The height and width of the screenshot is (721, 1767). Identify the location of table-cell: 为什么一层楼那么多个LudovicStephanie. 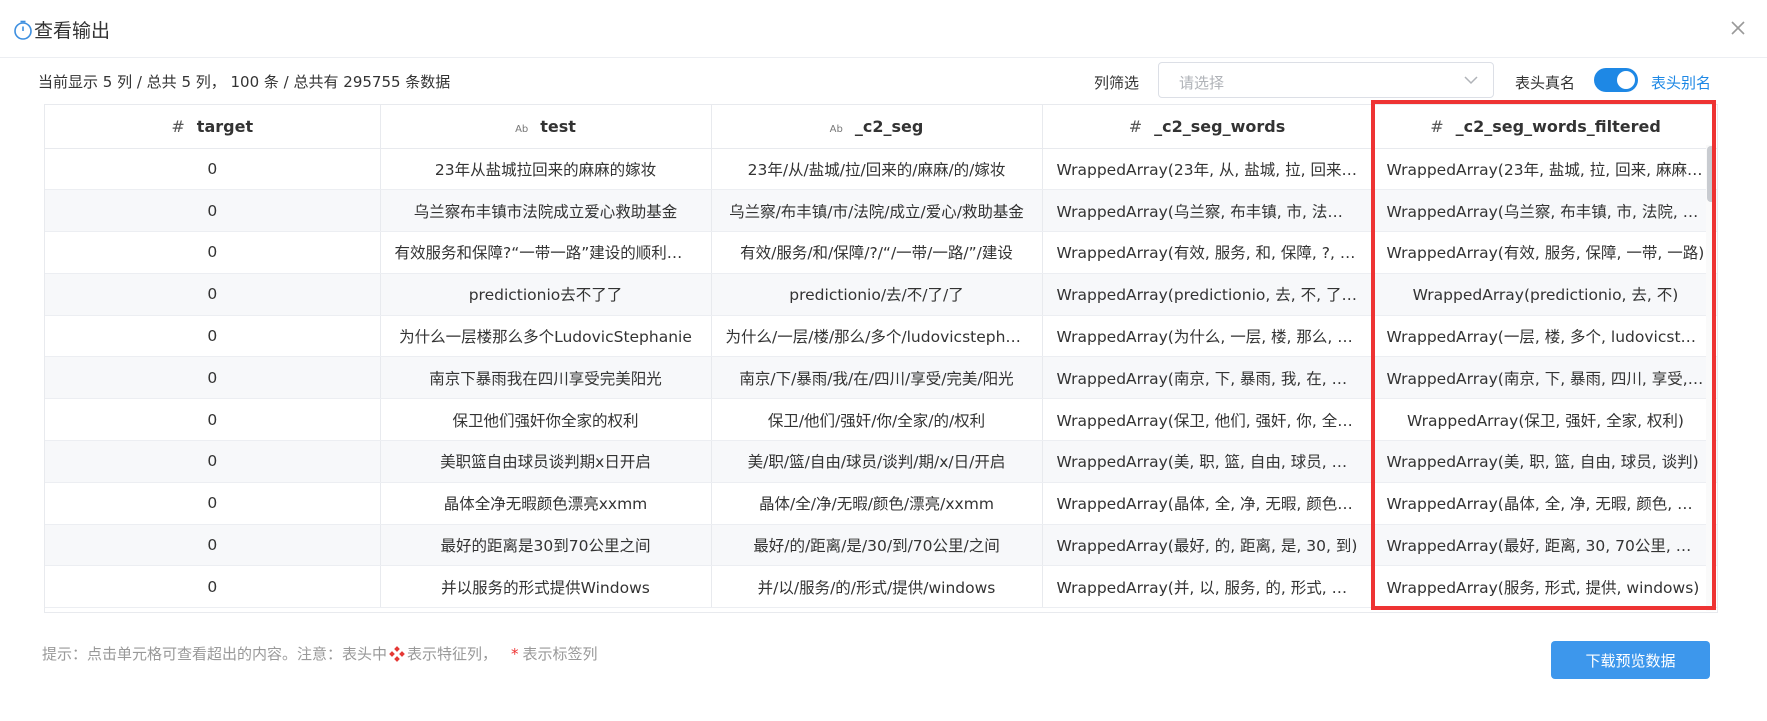
(546, 336).